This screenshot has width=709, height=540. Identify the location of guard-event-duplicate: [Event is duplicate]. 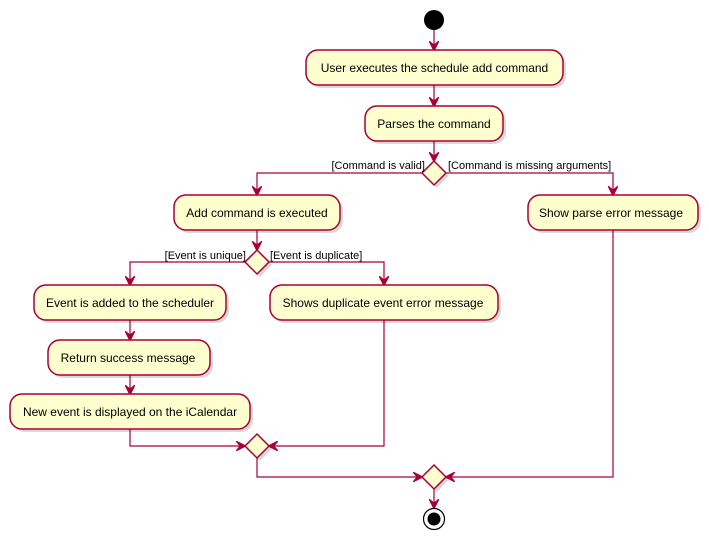
(316, 256).